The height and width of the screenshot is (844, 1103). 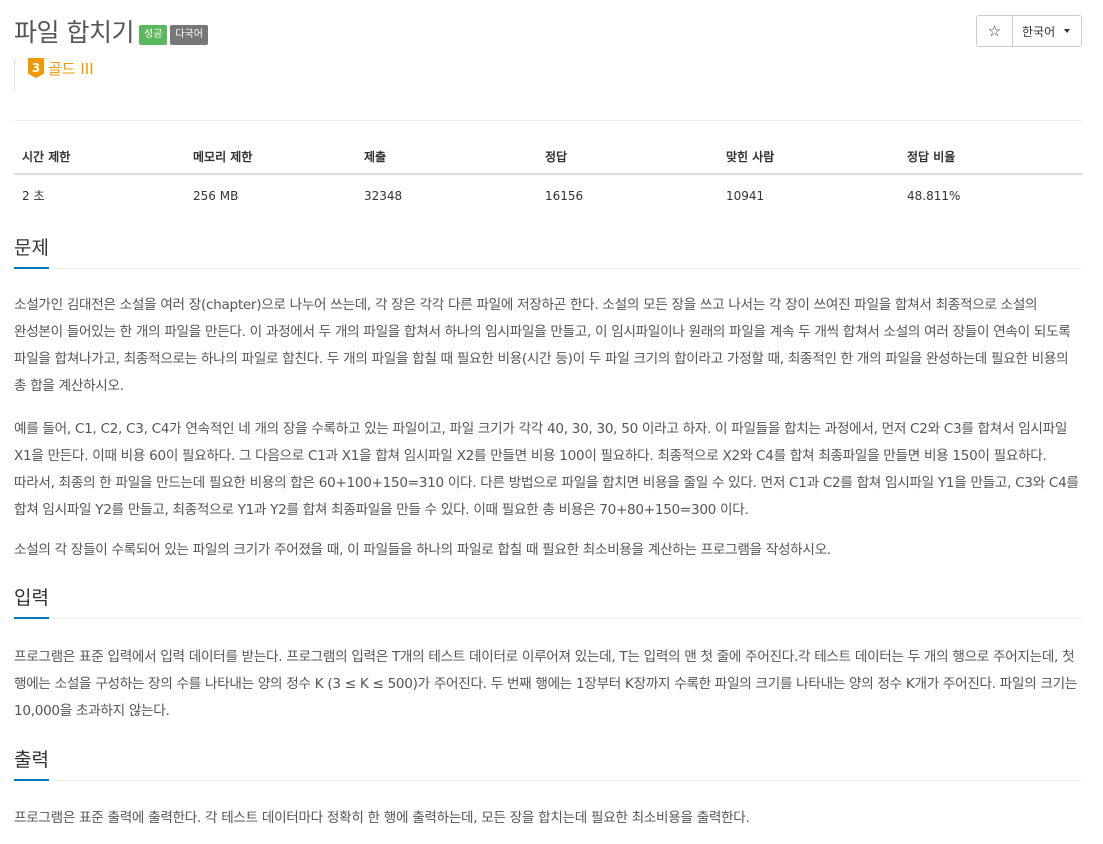 I want to click on caret-down-icon, so click(x=1067, y=31).